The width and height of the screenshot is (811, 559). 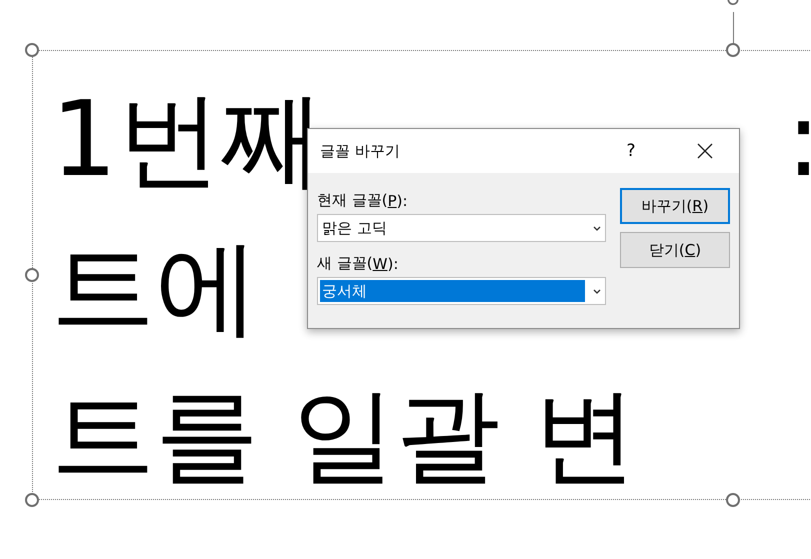 What do you see at coordinates (358, 263) in the screenshot?
I see `field-label: 새 글꼴(W):` at bounding box center [358, 263].